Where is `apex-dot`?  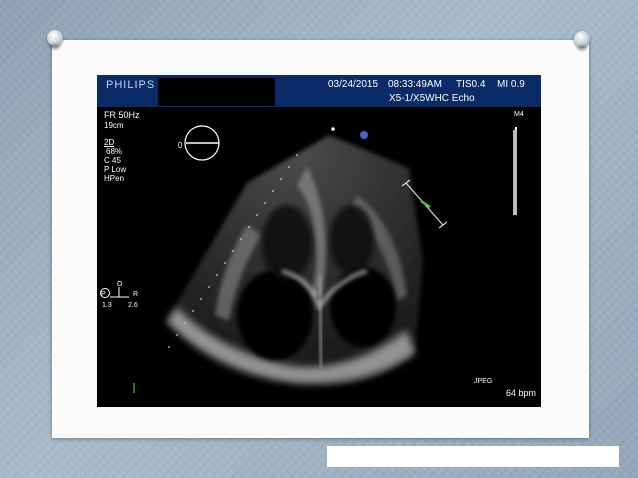 apex-dot is located at coordinates (333, 129).